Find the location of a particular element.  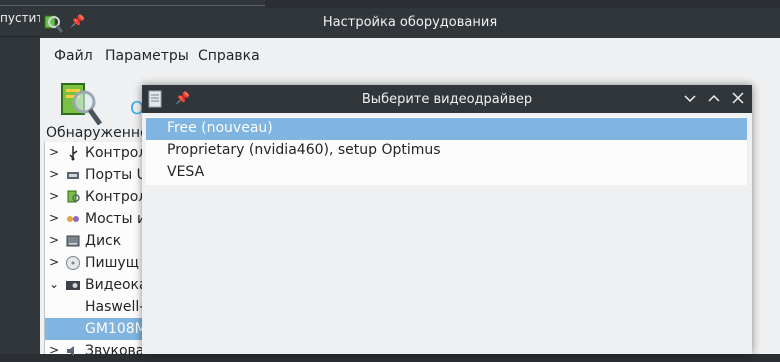

driver-option-label: Free (nouveau) is located at coordinates (220, 128).